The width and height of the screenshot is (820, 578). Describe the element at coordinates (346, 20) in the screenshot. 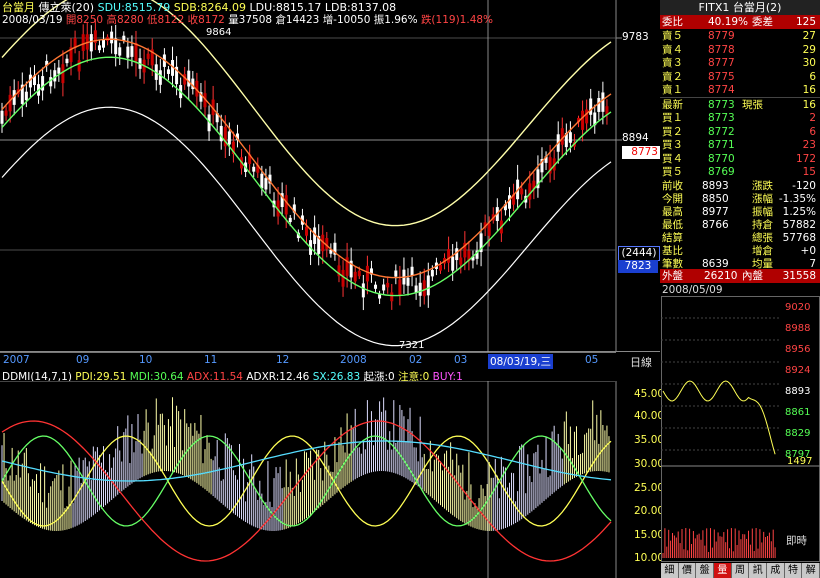

I see `oi-change-value: 增-10050` at that location.